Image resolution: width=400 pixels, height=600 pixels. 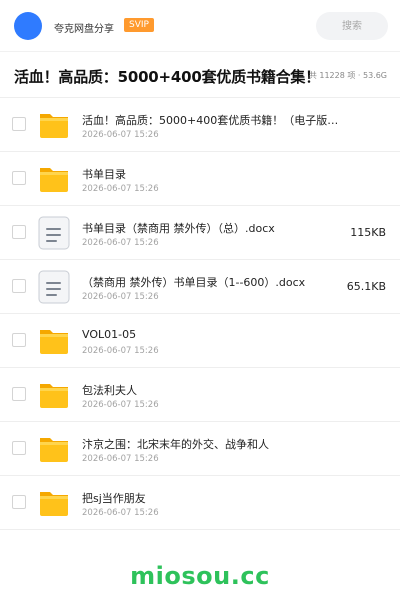 What do you see at coordinates (212, 282) in the screenshot?
I see `file-name: （禁商用 禁外传）书单目录（1--600）.docx` at bounding box center [212, 282].